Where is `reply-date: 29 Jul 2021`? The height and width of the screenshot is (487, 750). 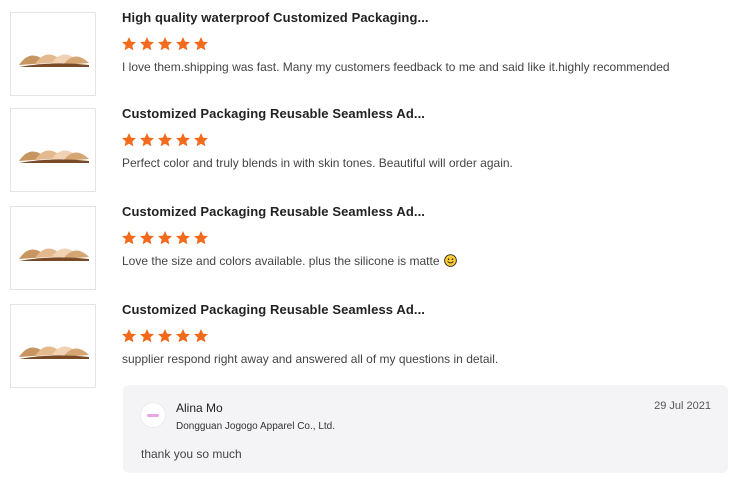
reply-date: 29 Jul 2021 is located at coordinates (682, 406).